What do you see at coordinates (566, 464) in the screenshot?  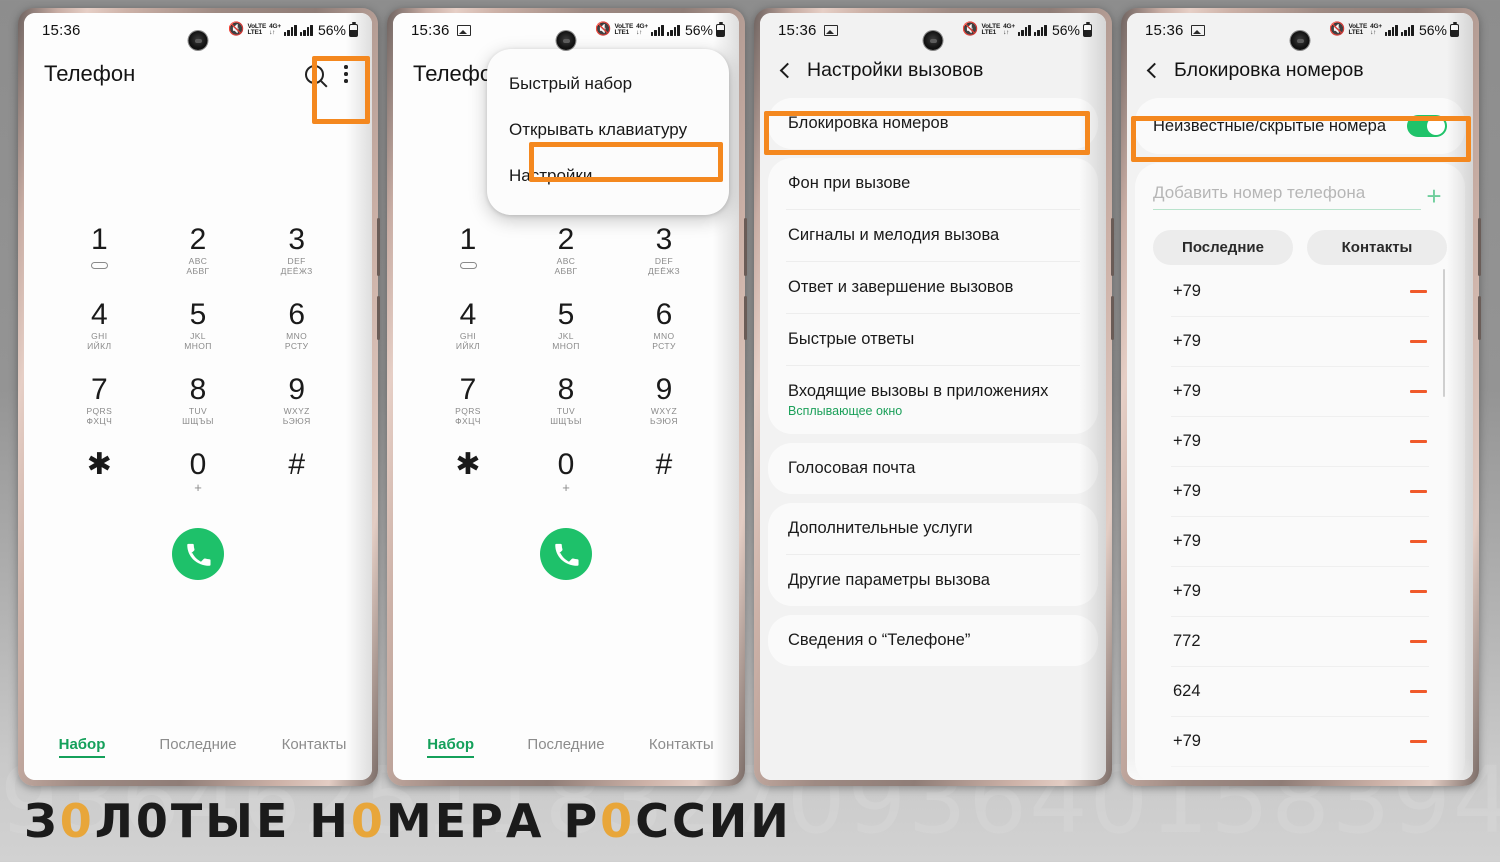 I see `key-digit: 0` at bounding box center [566, 464].